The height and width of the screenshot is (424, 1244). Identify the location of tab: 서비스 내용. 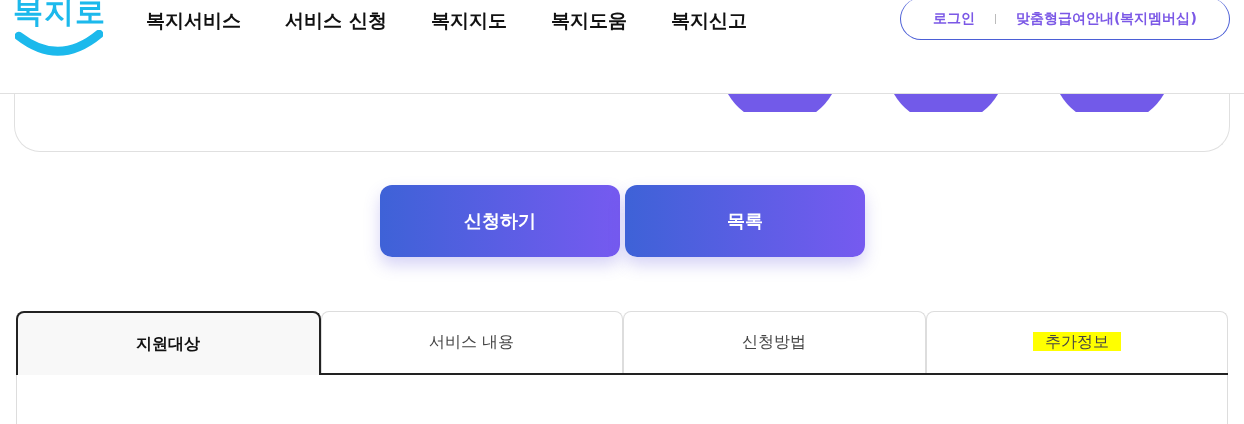
(471, 342).